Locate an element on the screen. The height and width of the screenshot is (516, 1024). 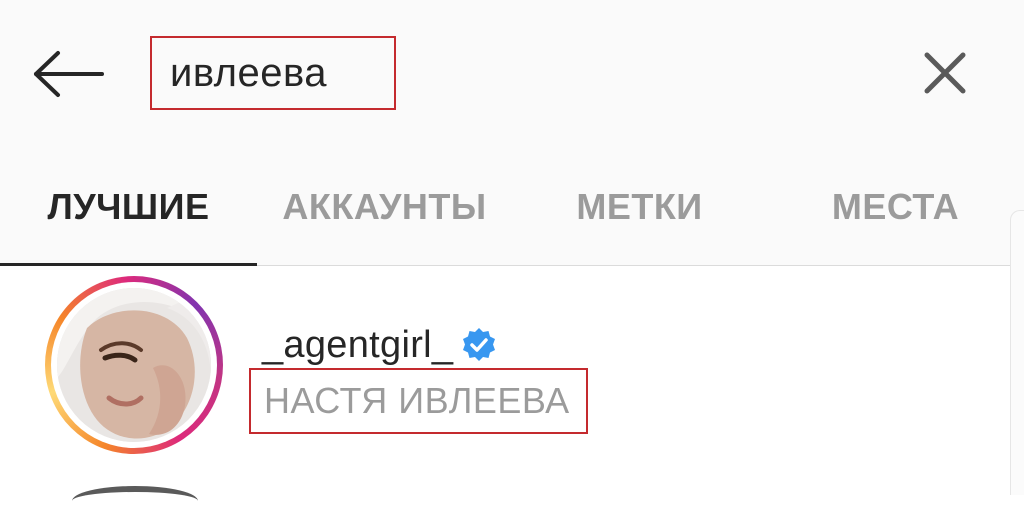
search-input: ивлеева is located at coordinates (273, 73).